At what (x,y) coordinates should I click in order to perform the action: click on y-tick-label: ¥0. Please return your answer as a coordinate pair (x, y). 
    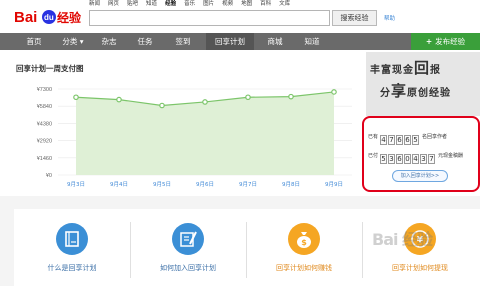
    Looking at the image, I should click on (49, 176).